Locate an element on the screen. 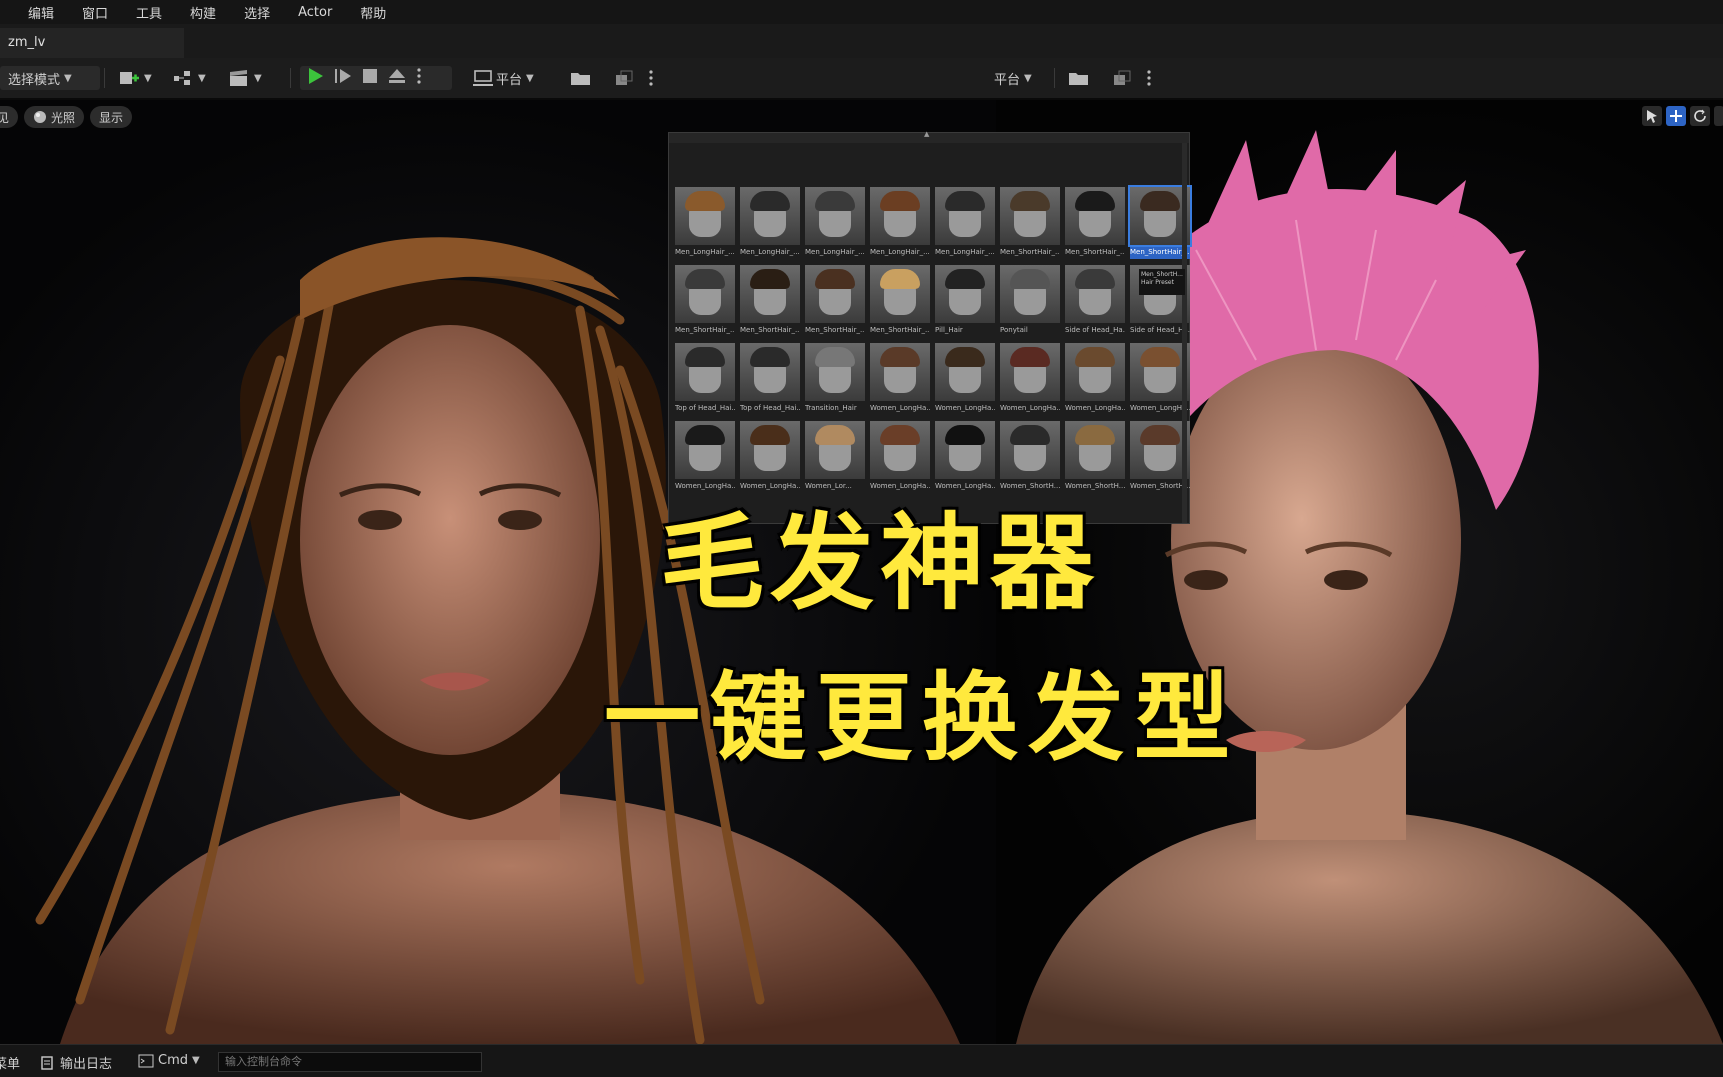 The image size is (1723, 1077). play-controls is located at coordinates (376, 78).